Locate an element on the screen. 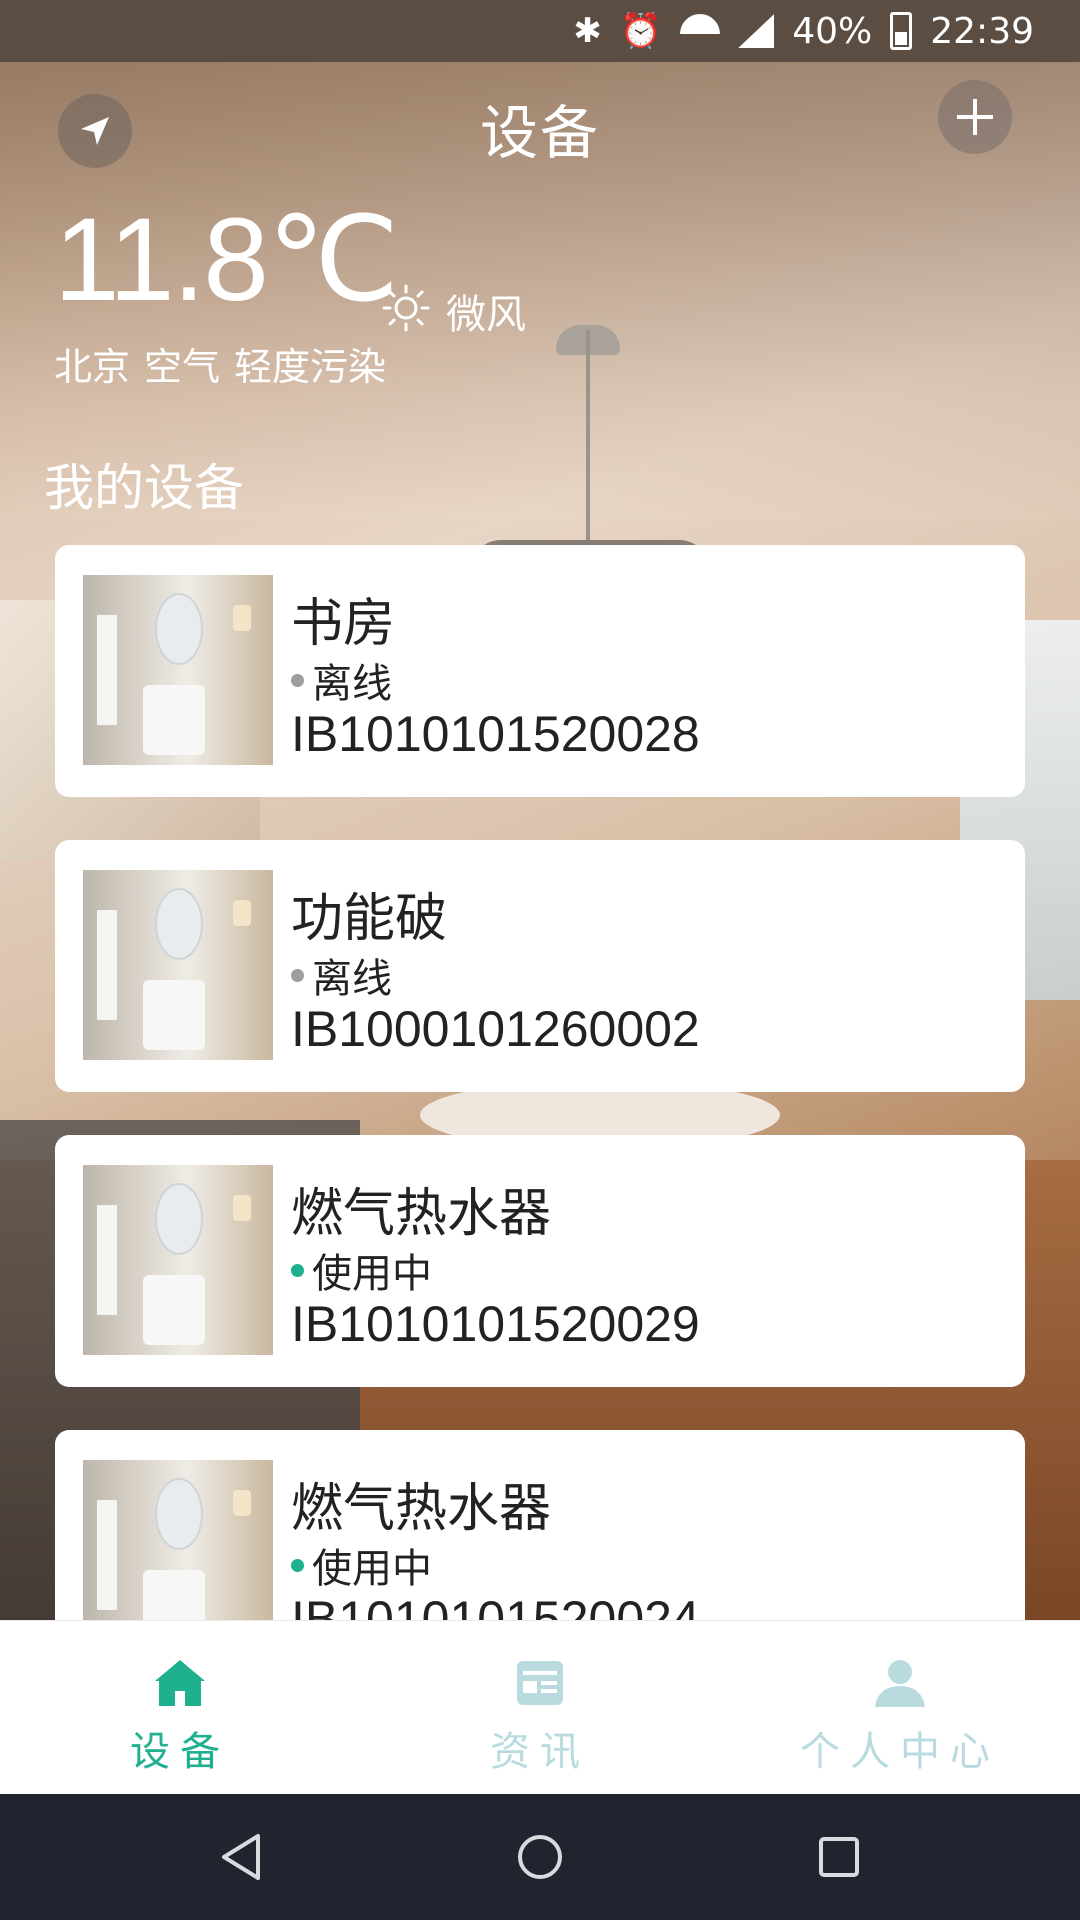 Image resolution: width=1080 pixels, height=1920 pixels. recents-icon is located at coordinates (839, 1857).